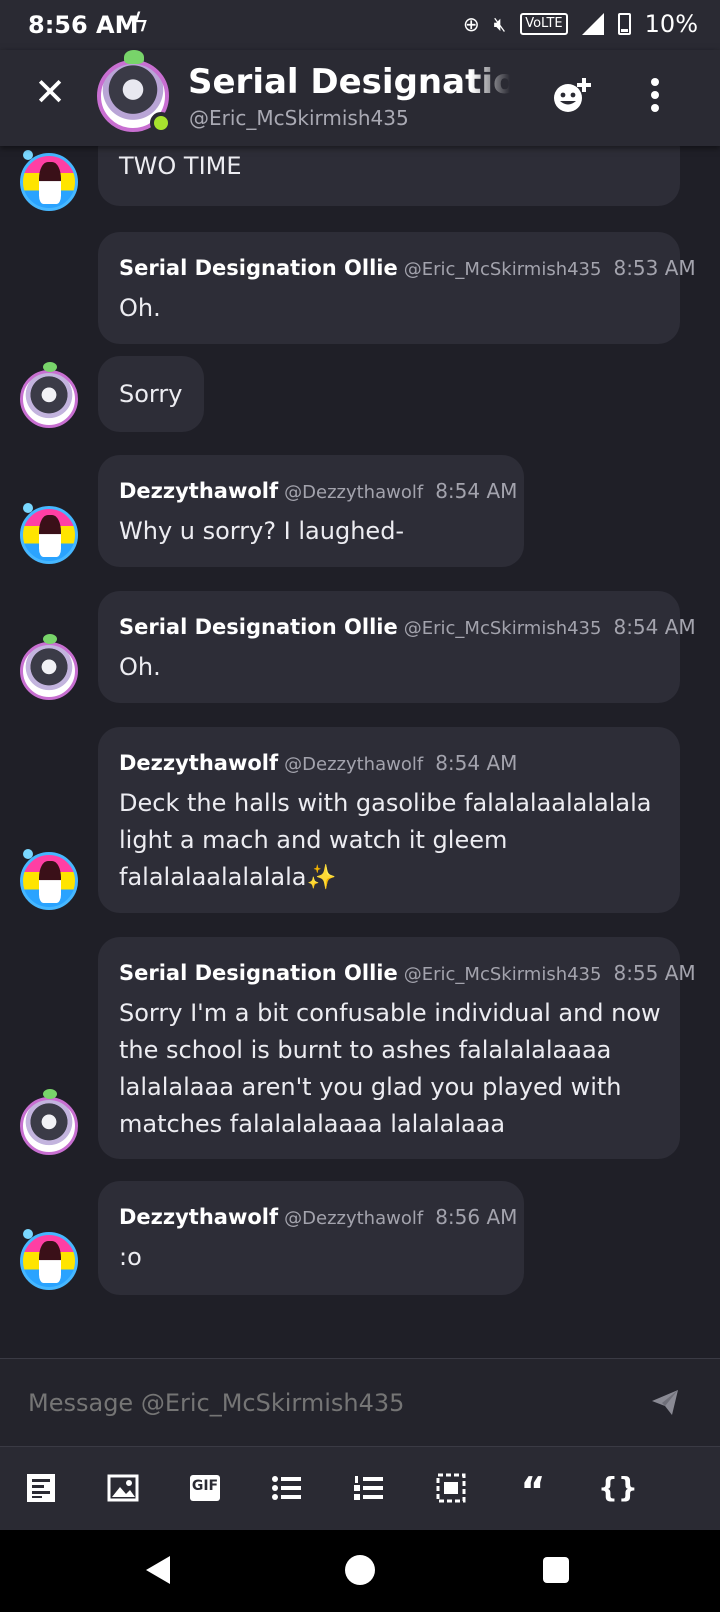 The height and width of the screenshot is (1612, 720). I want to click on more-vertical-icon, so click(655, 95).